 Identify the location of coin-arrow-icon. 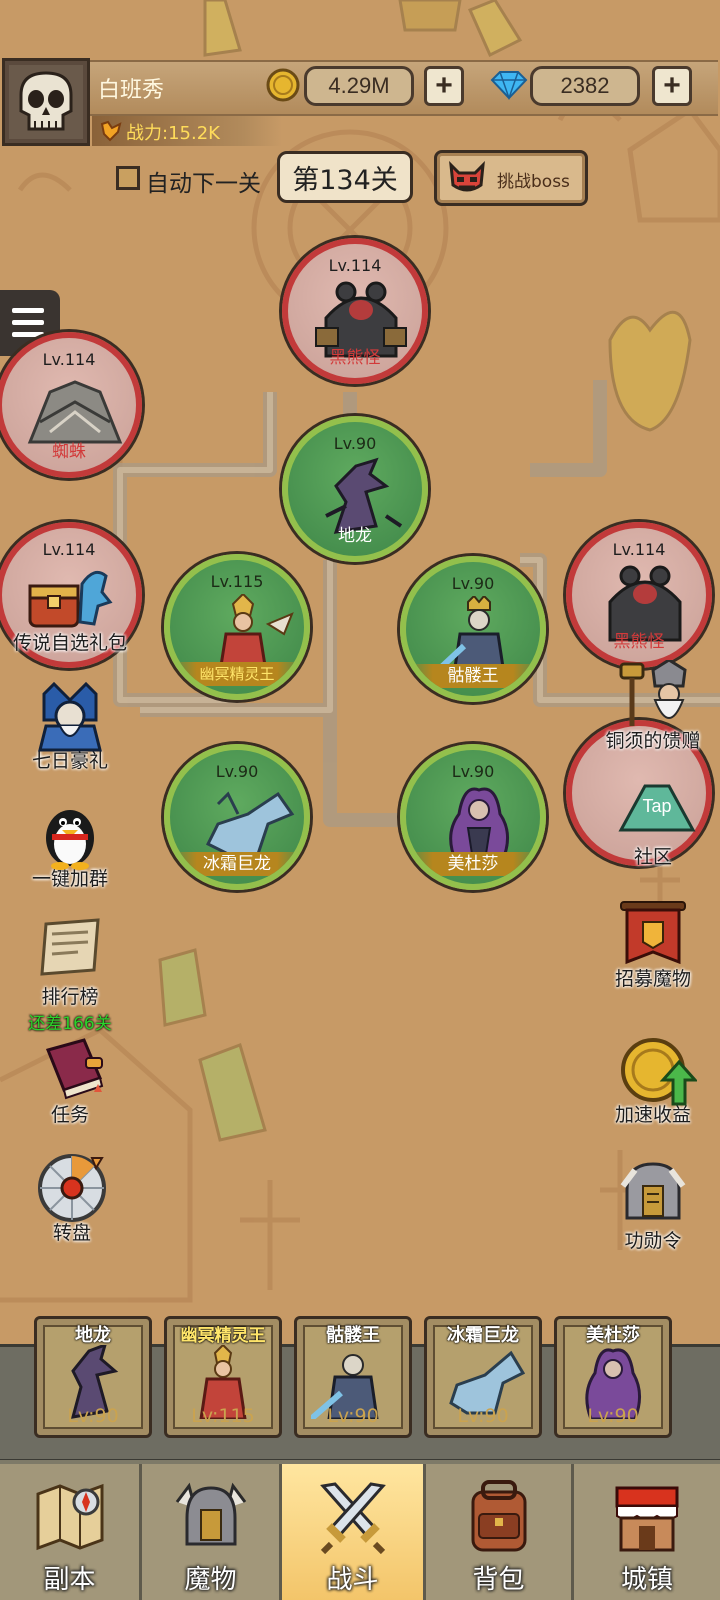
(658, 1070).